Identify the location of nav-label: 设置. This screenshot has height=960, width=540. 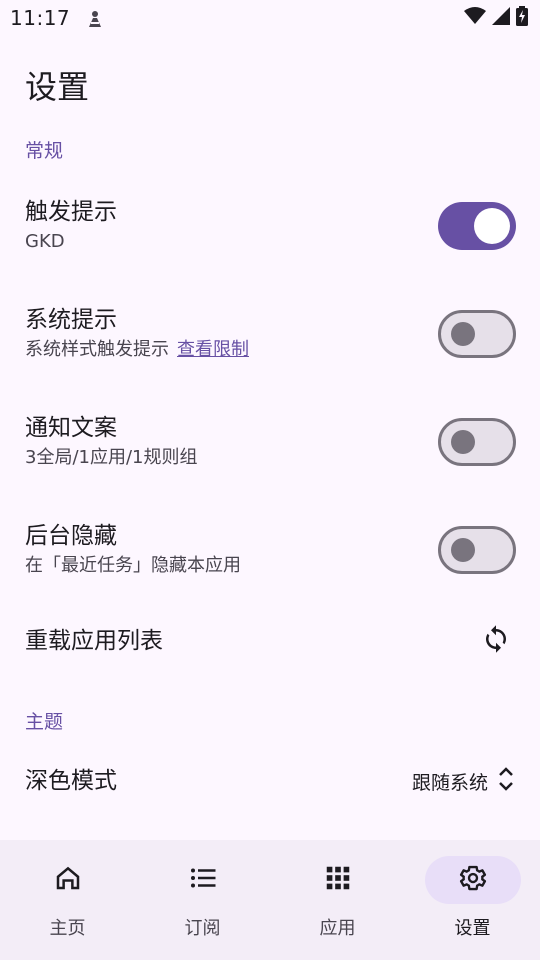
(472, 928).